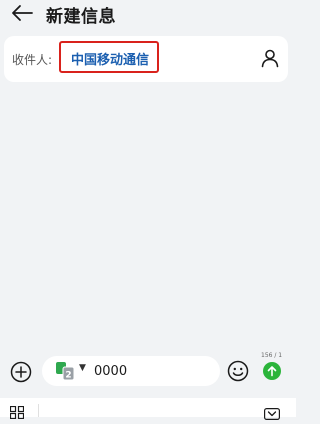 Image resolution: width=320 pixels, height=424 pixels. What do you see at coordinates (238, 371) in the screenshot?
I see `emoji-icon` at bounding box center [238, 371].